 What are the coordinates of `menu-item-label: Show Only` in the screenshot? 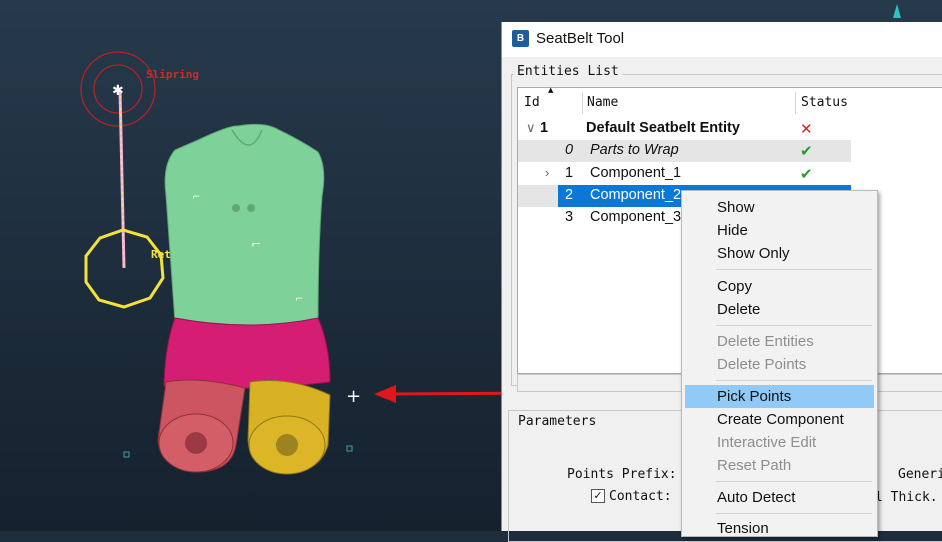 It's located at (753, 253).